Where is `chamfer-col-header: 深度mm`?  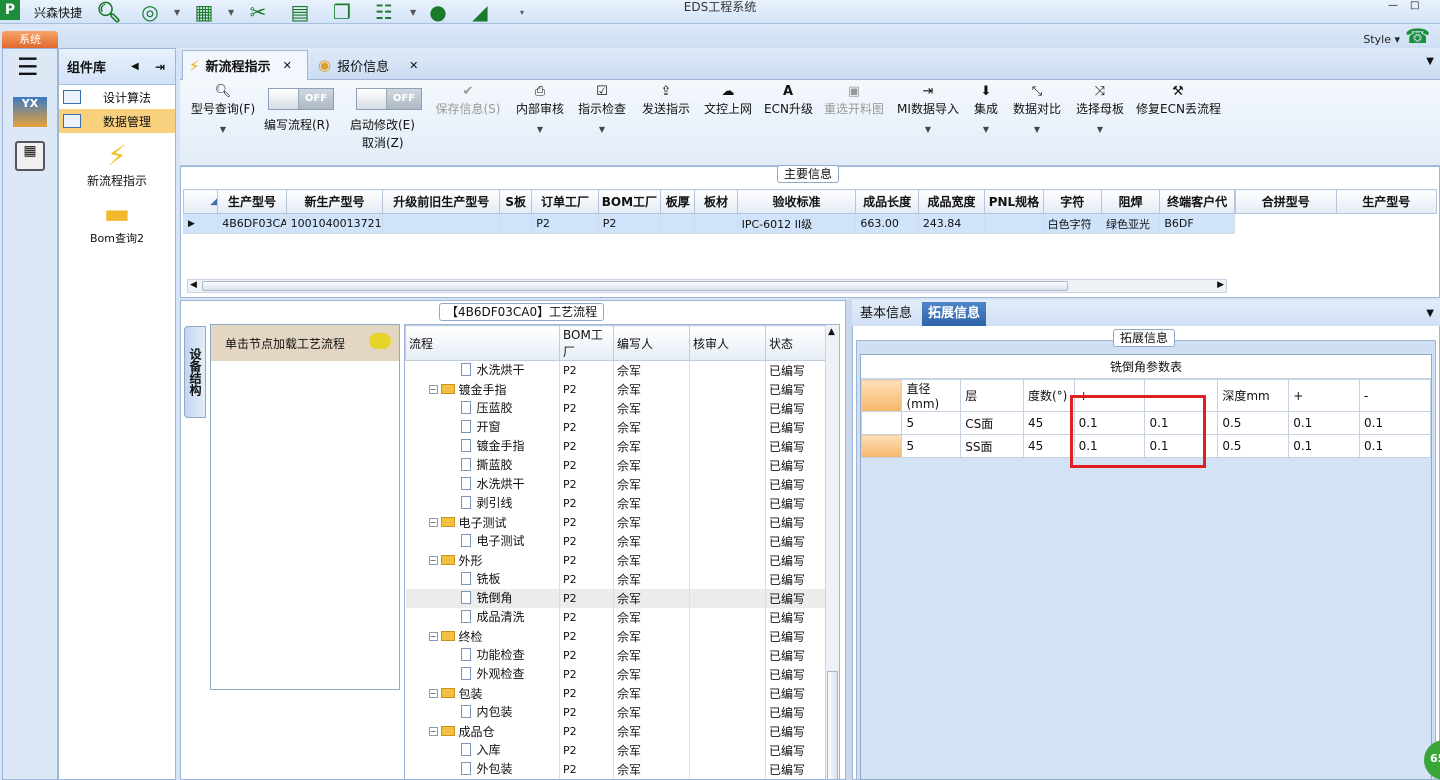
chamfer-col-header: 深度mm is located at coordinates (1253, 395).